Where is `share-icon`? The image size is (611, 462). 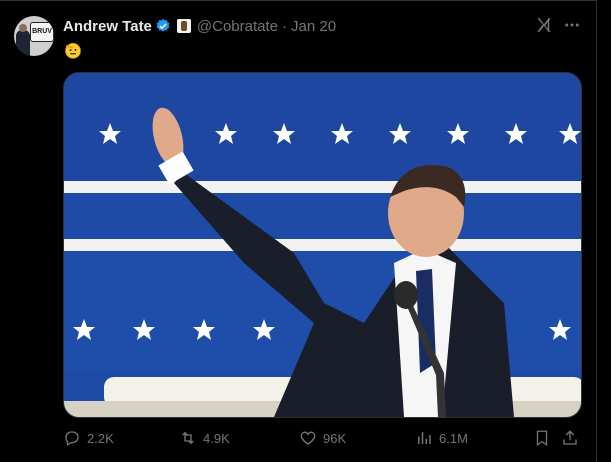 share-icon is located at coordinates (570, 437).